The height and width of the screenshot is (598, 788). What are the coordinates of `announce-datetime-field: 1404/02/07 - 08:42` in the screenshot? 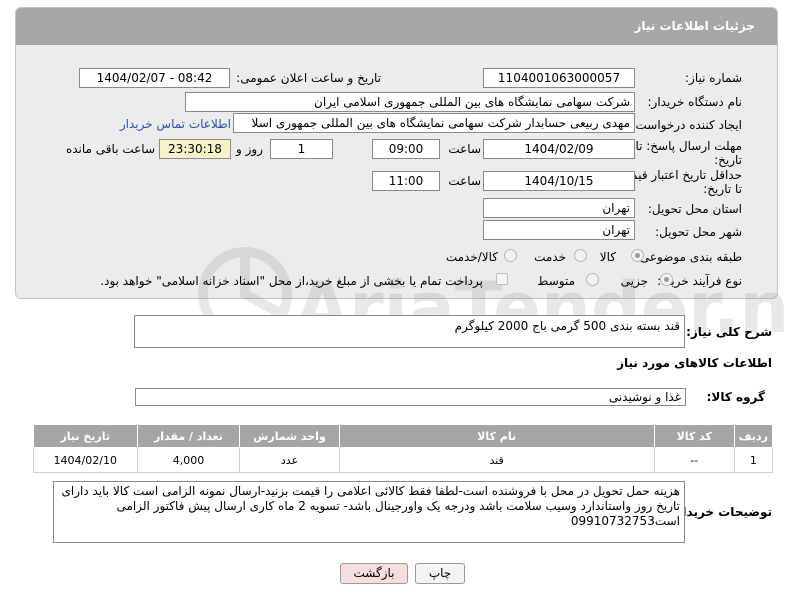 It's located at (154, 78).